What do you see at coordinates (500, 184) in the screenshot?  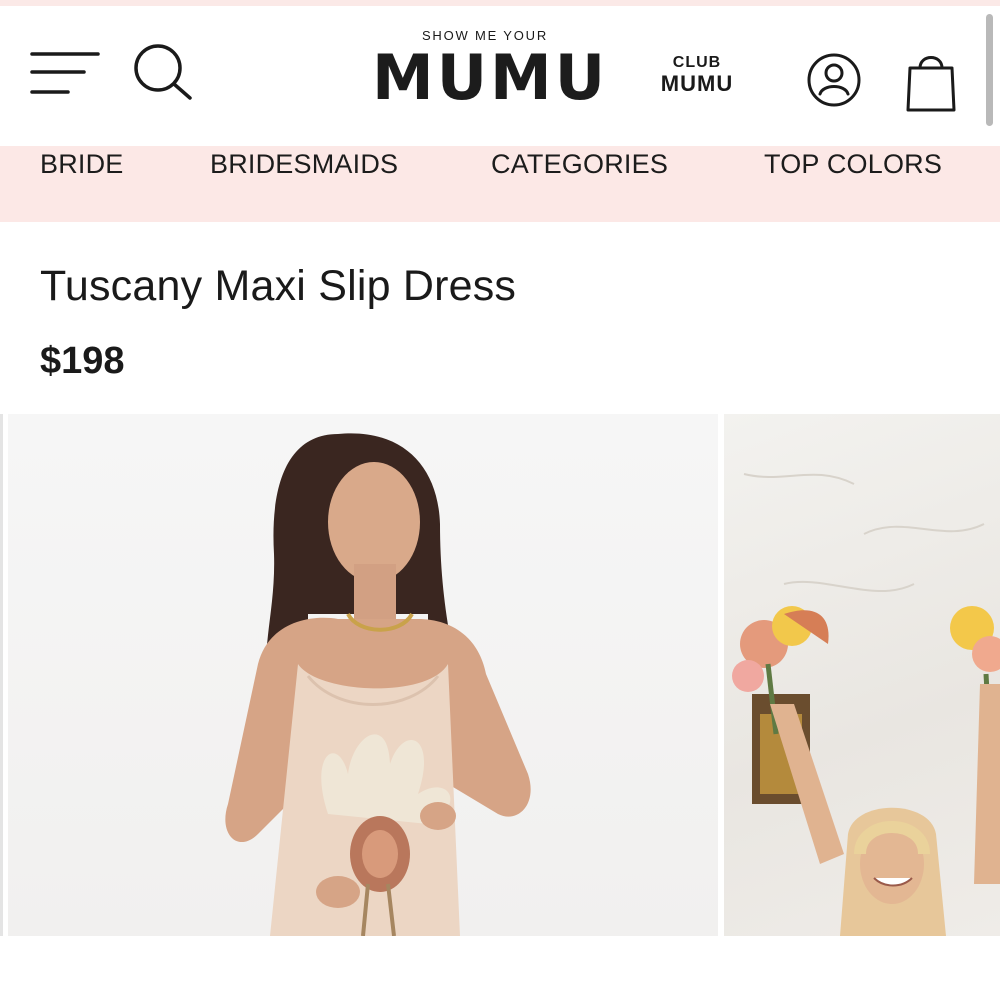 I see `category-nav: BRIDE BRIDESMAIDS CATEGORIES TOP COLORS` at bounding box center [500, 184].